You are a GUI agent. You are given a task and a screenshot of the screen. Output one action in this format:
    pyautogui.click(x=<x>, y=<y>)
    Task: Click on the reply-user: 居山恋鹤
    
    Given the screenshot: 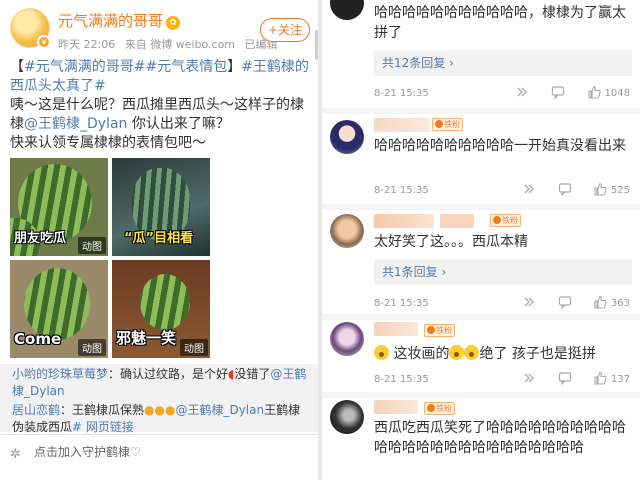 What is the action you would take?
    pyautogui.click(x=36, y=410)
    